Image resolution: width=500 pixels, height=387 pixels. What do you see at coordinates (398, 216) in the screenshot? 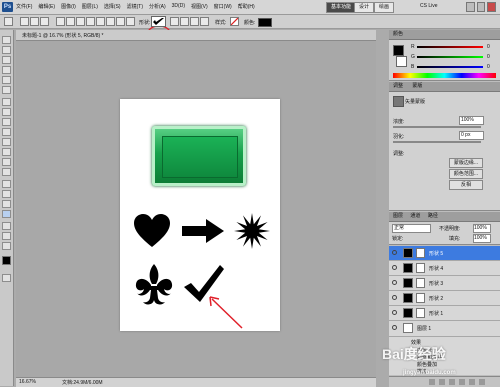
I see `layers-tab: 图层` at bounding box center [398, 216].